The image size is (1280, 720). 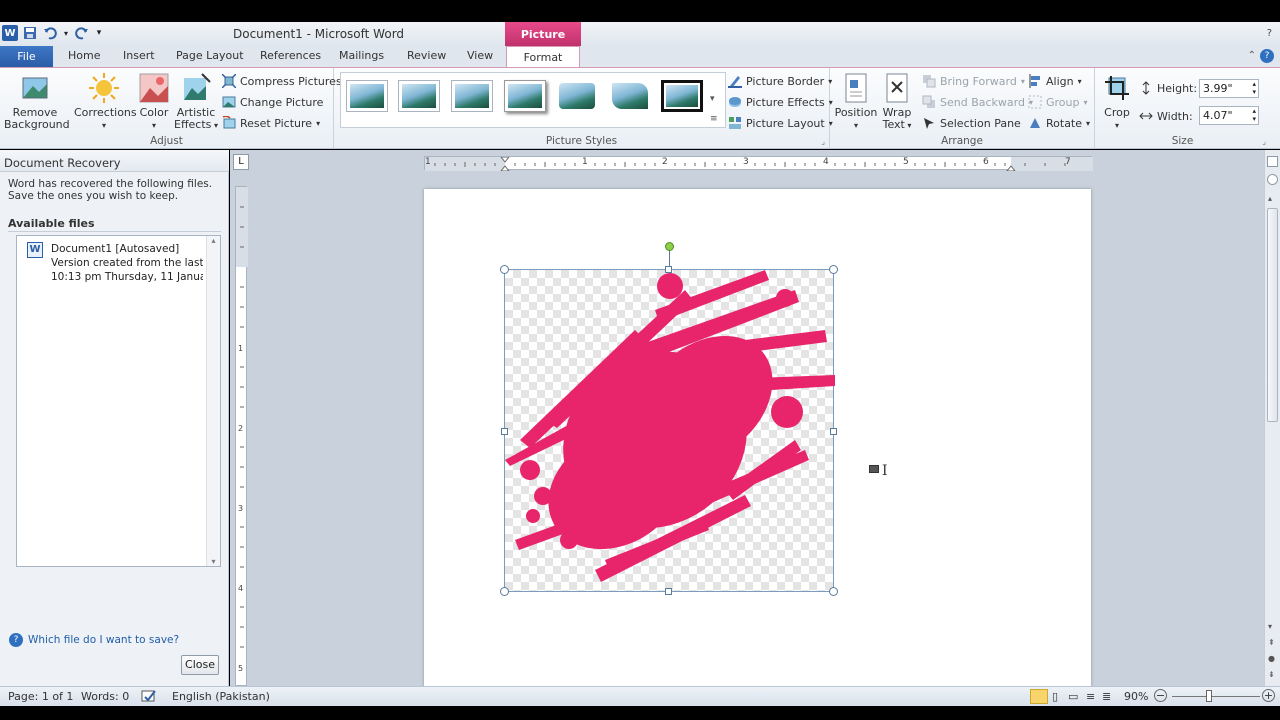 I want to click on size-group-label: Size, so click(x=1182, y=141).